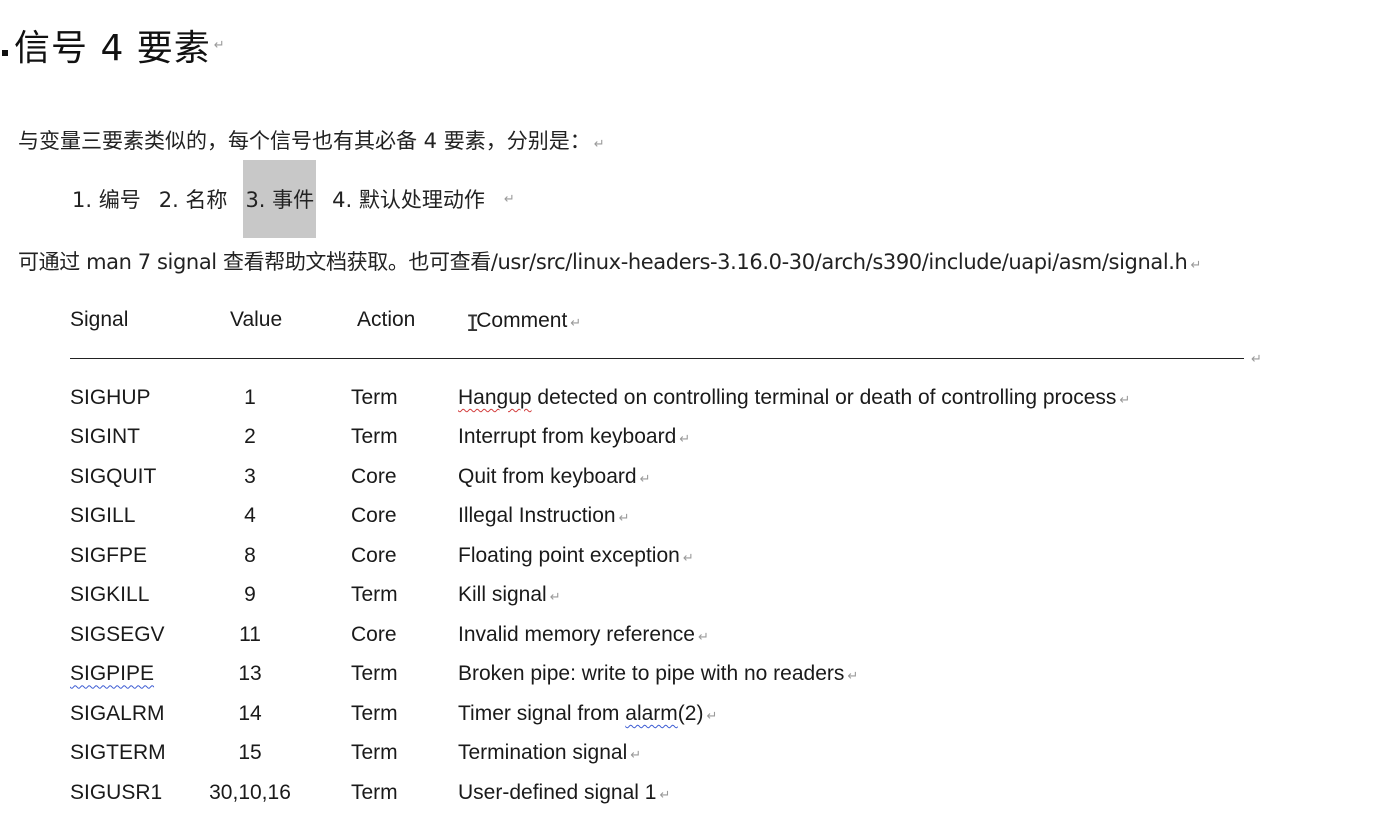  I want to click on table-row: SIGSEGV 11 Core Invalid memory reference ↵, so click(670, 635).